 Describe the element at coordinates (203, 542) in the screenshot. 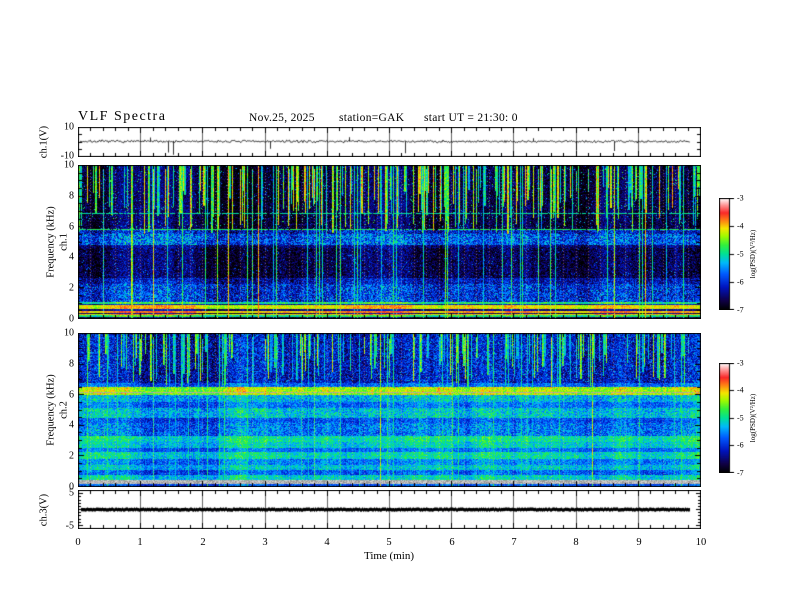

I see `x-tick-label: 2` at that location.